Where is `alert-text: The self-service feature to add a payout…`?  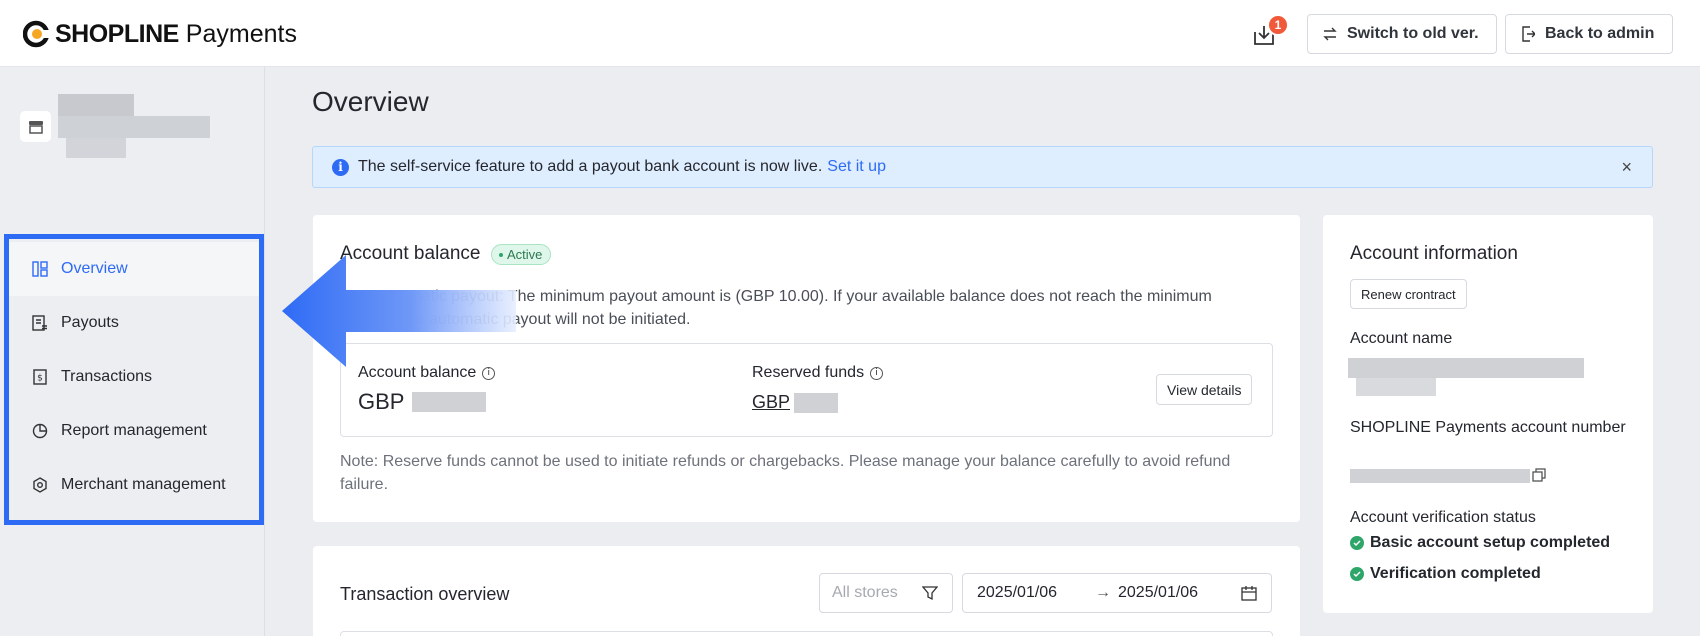 alert-text: The self-service feature to add a payout… is located at coordinates (590, 166).